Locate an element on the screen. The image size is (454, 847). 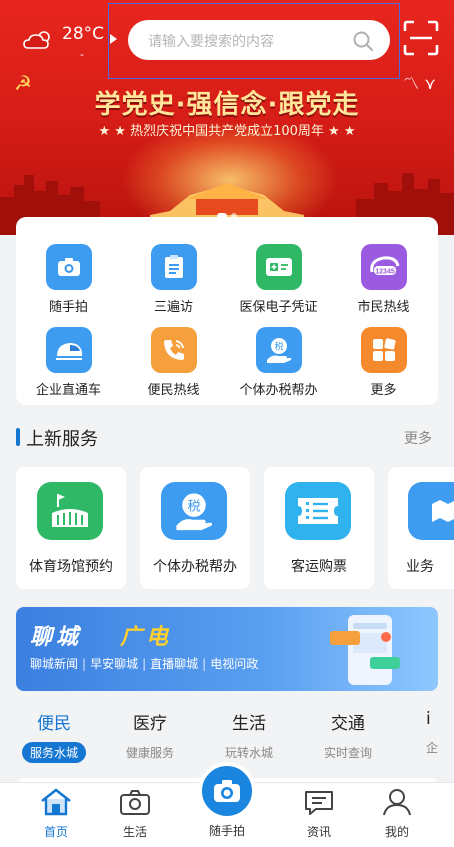
section-title: 上新服务 is located at coordinates (62, 439).